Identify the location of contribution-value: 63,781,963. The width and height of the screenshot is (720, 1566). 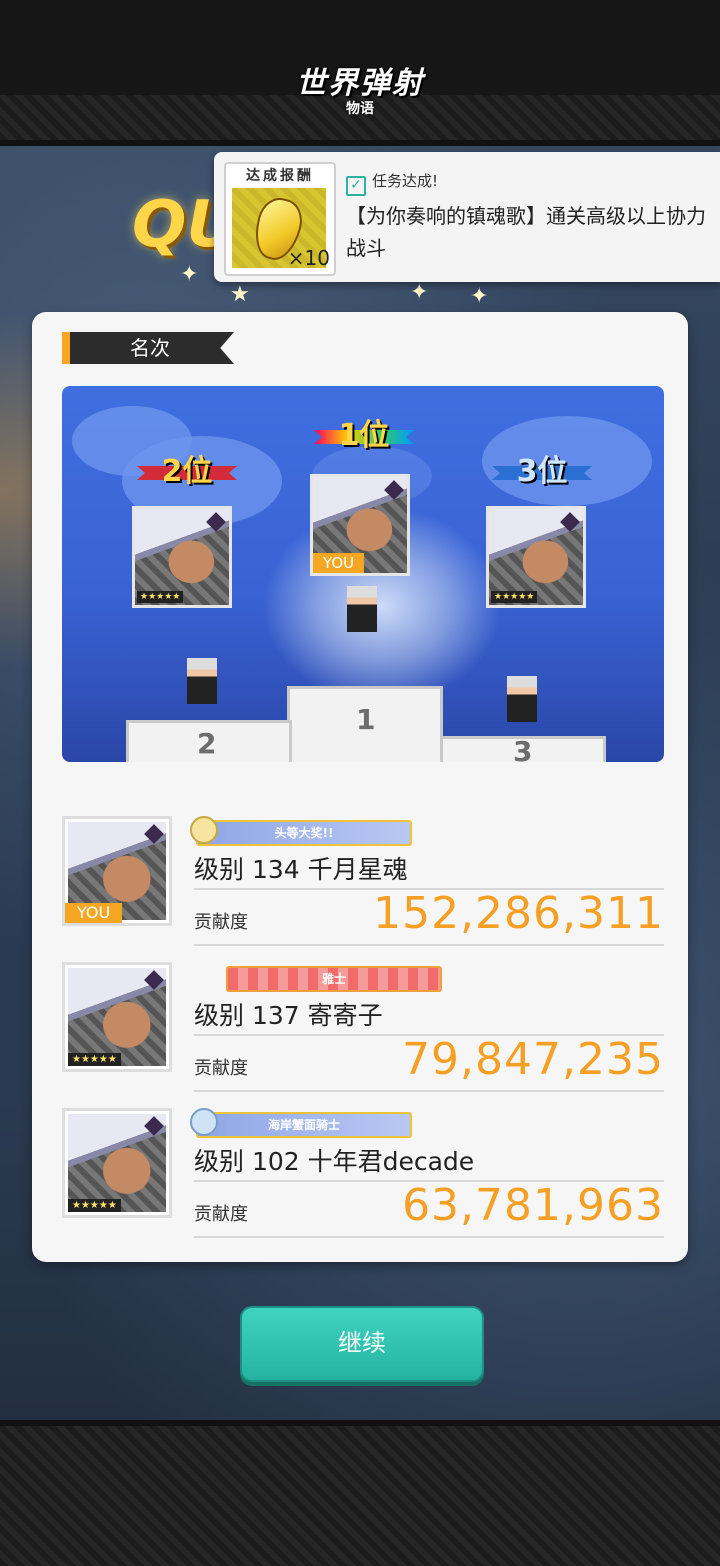
(533, 1205).